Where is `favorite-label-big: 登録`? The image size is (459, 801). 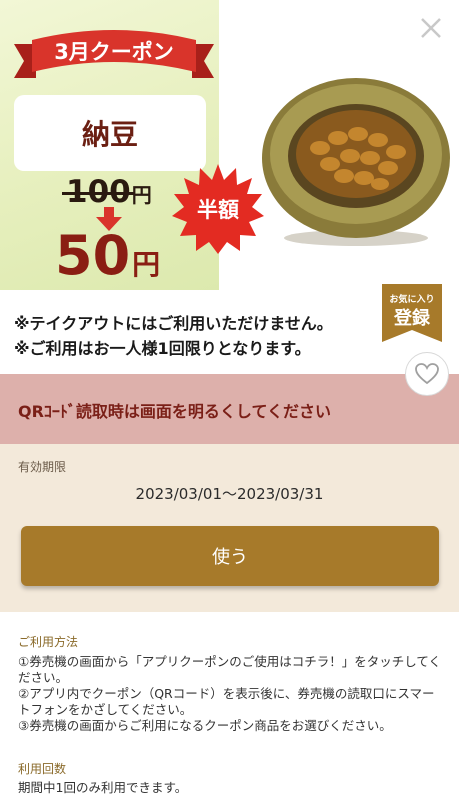 favorite-label-big: 登録 is located at coordinates (412, 318).